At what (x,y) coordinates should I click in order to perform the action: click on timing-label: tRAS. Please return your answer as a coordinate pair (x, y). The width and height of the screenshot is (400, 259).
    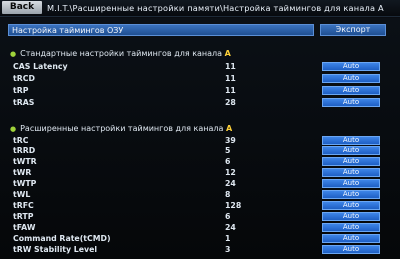
    Looking at the image, I should click on (24, 102).